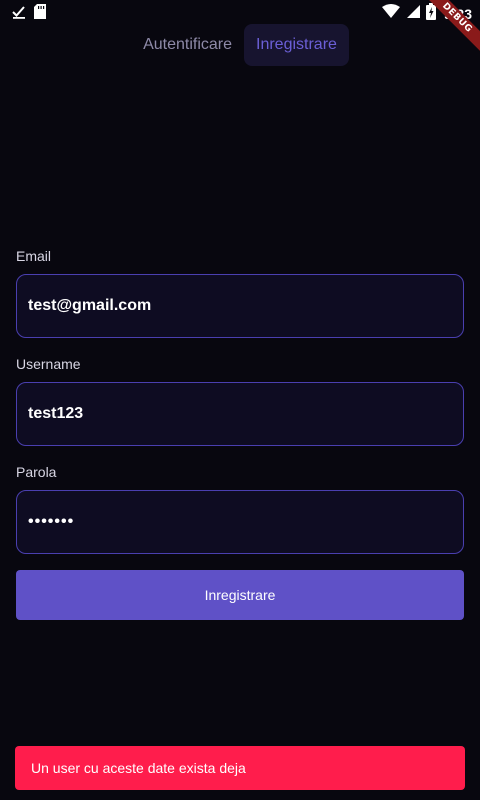 The image size is (480, 800). What do you see at coordinates (34, 256) in the screenshot?
I see `email-label: Email` at bounding box center [34, 256].